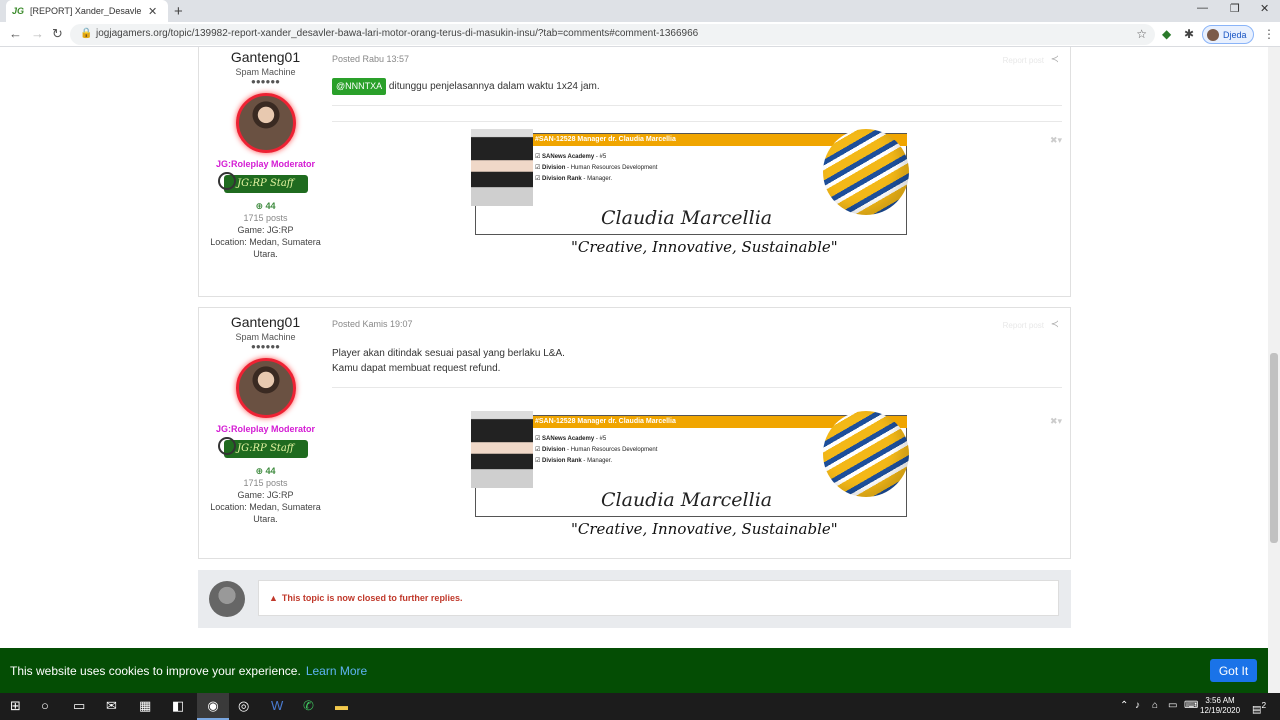  What do you see at coordinates (152, 11) in the screenshot?
I see `close-tab-icon: ✕` at bounding box center [152, 11].